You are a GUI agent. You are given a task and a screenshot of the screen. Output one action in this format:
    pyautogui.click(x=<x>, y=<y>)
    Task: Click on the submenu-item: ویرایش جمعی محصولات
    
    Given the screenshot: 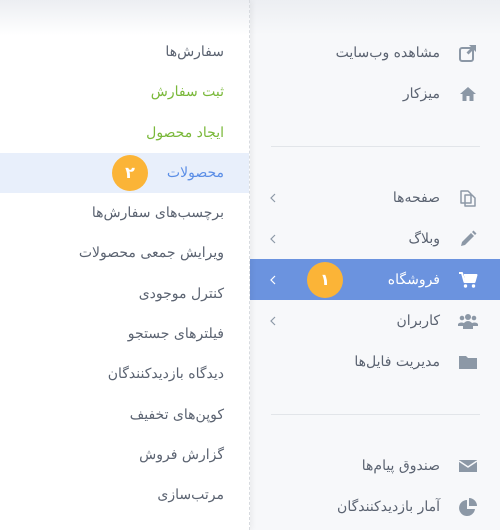 What is the action you would take?
    pyautogui.click(x=124, y=253)
    